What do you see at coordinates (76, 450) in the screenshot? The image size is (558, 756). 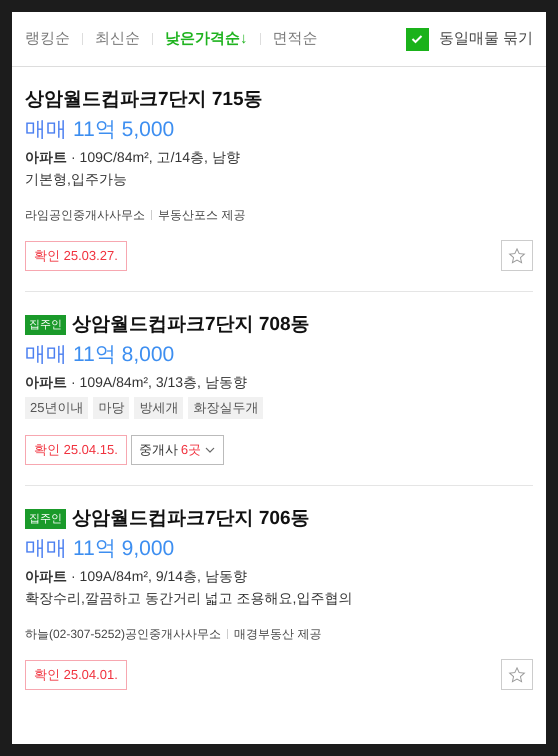 I see `verified-date-badge: 확인 25.04.15.` at bounding box center [76, 450].